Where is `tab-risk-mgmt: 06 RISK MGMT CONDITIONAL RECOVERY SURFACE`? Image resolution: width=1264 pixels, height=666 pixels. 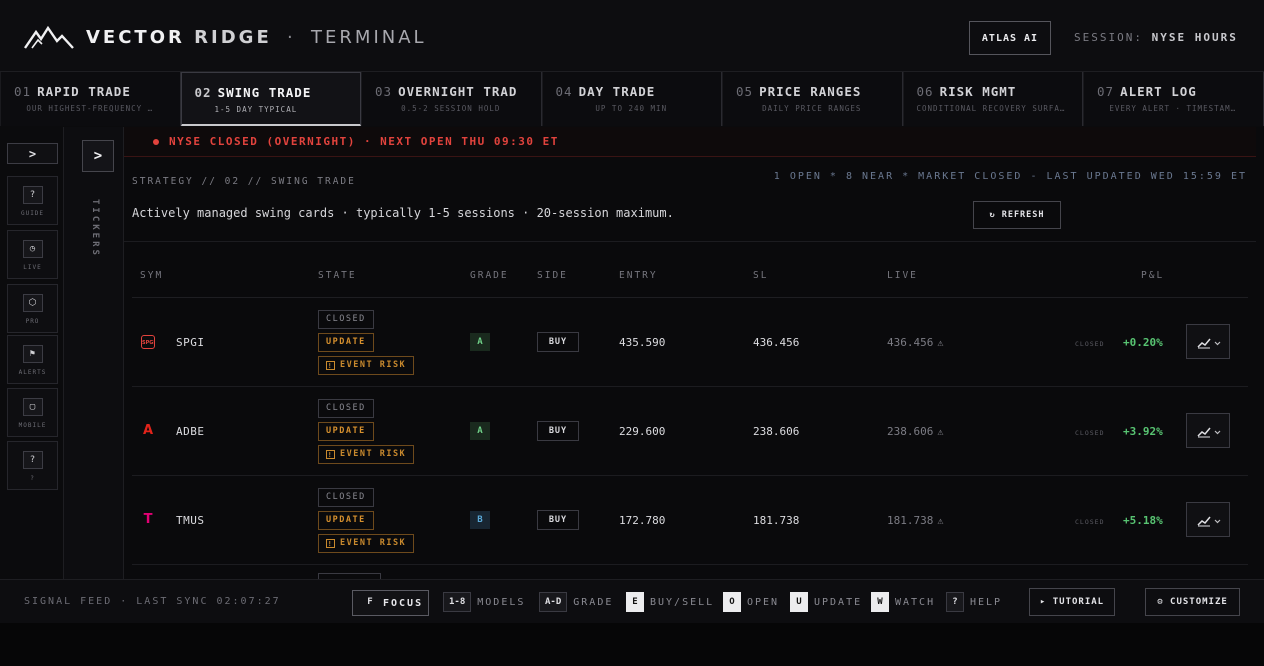 tab-risk-mgmt: 06 RISK MGMT CONDITIONAL RECOVERY SURFACE is located at coordinates (992, 99).